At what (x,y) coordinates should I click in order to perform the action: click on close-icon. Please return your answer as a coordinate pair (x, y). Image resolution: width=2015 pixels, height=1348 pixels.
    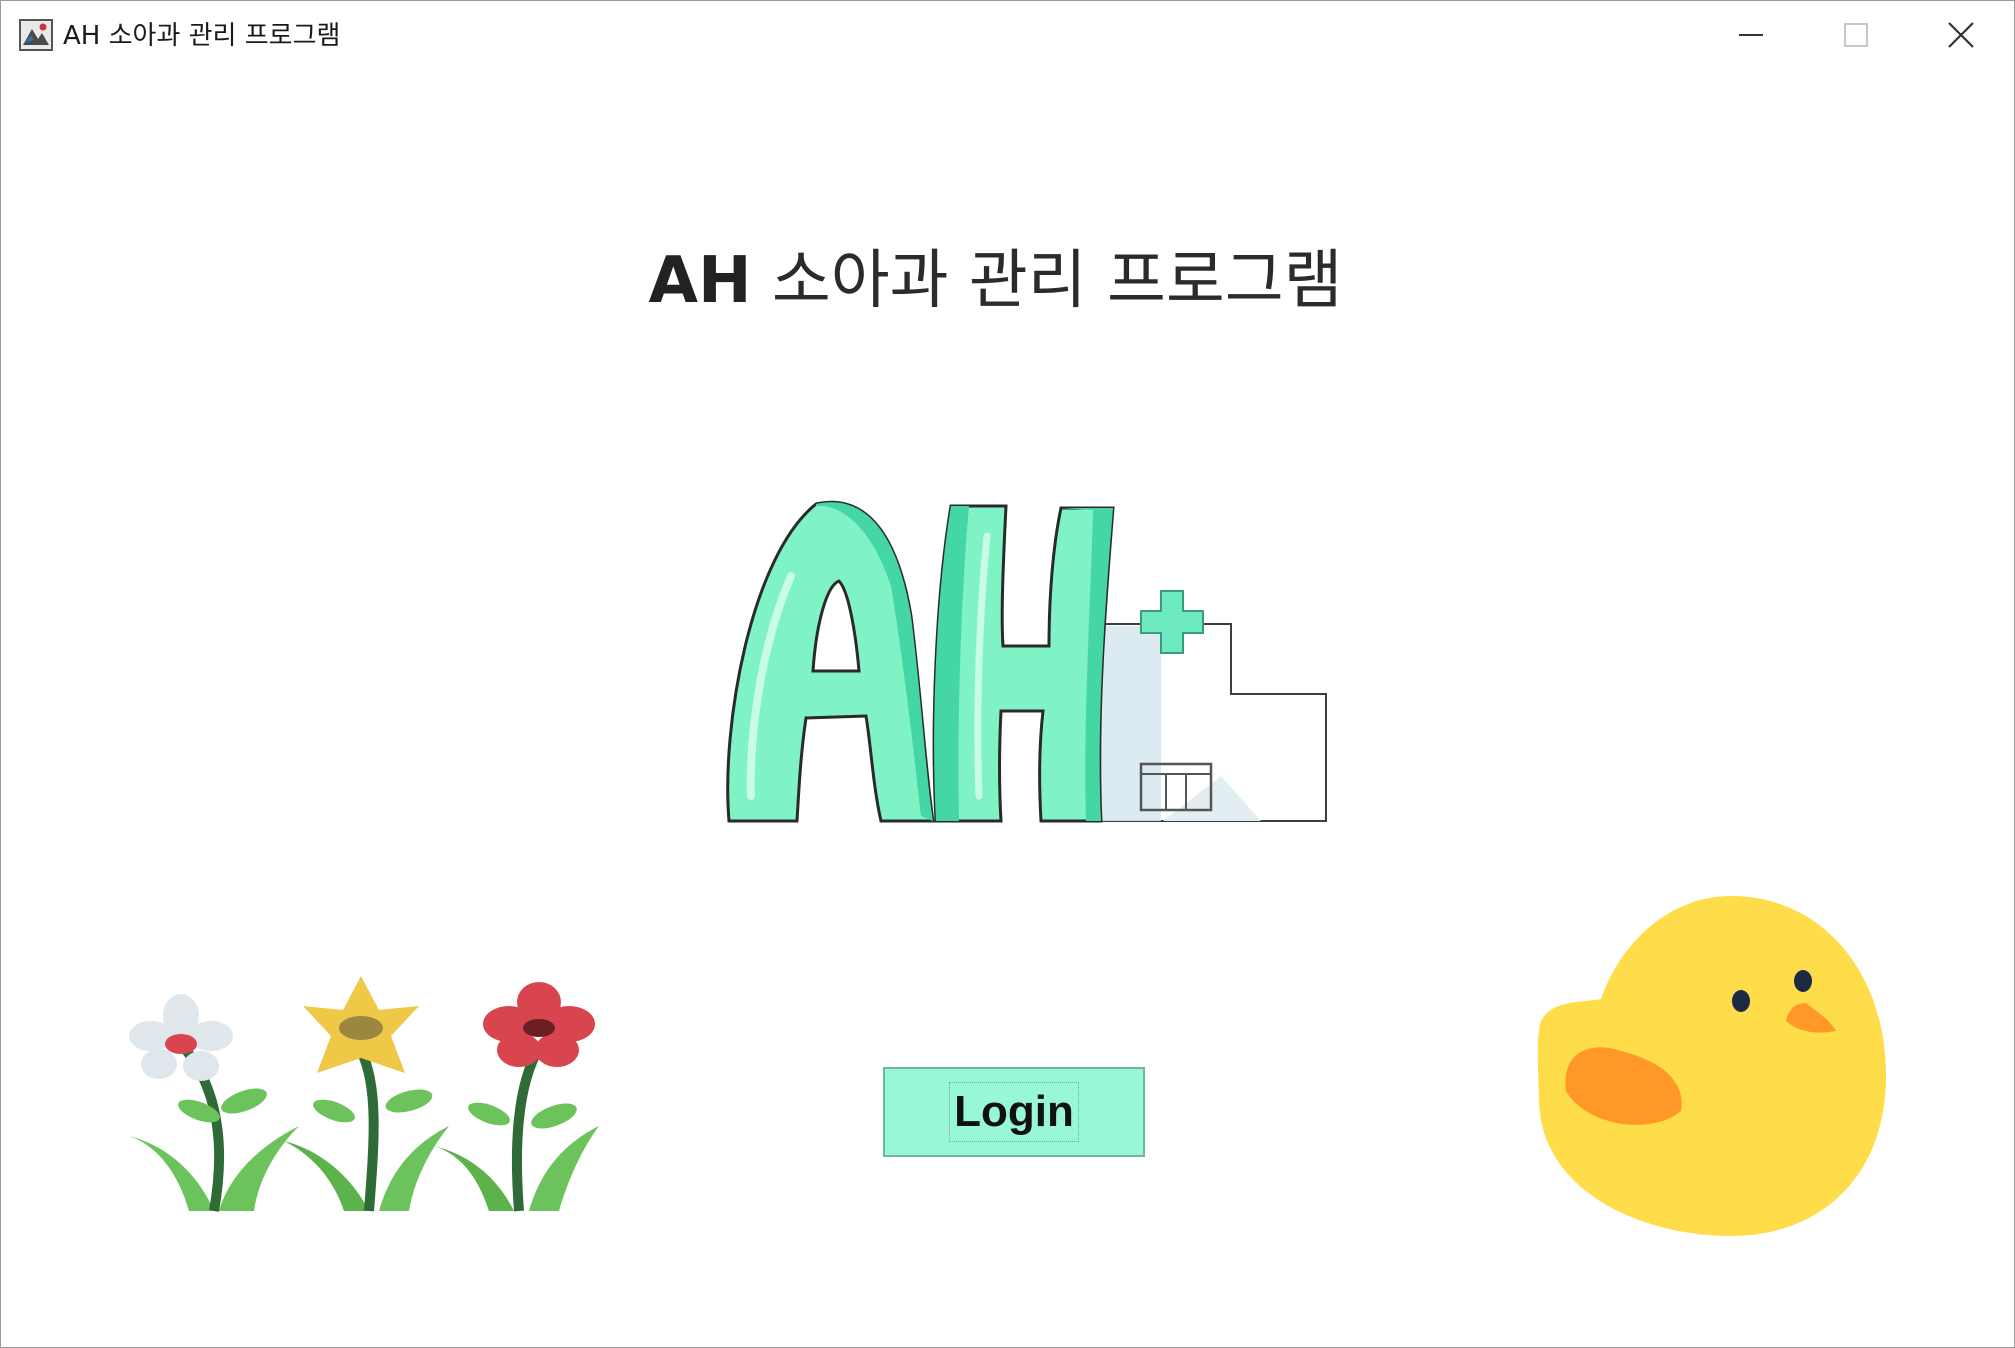
    Looking at the image, I should click on (1961, 35).